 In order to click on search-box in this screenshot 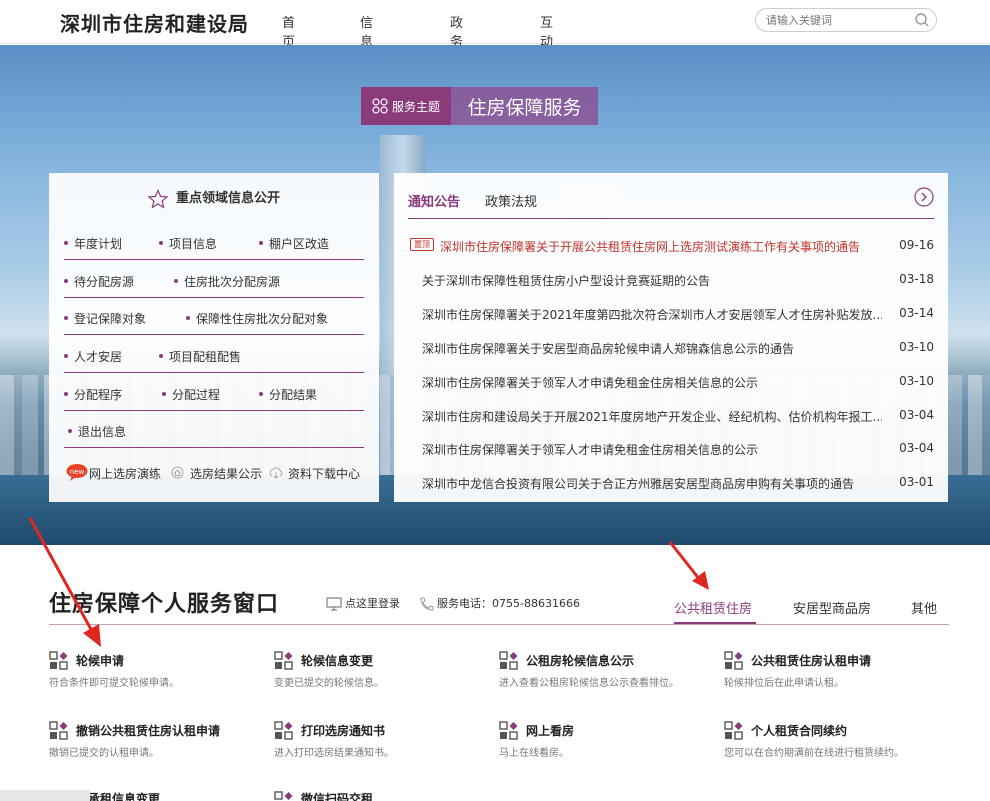, I will do `click(846, 20)`.